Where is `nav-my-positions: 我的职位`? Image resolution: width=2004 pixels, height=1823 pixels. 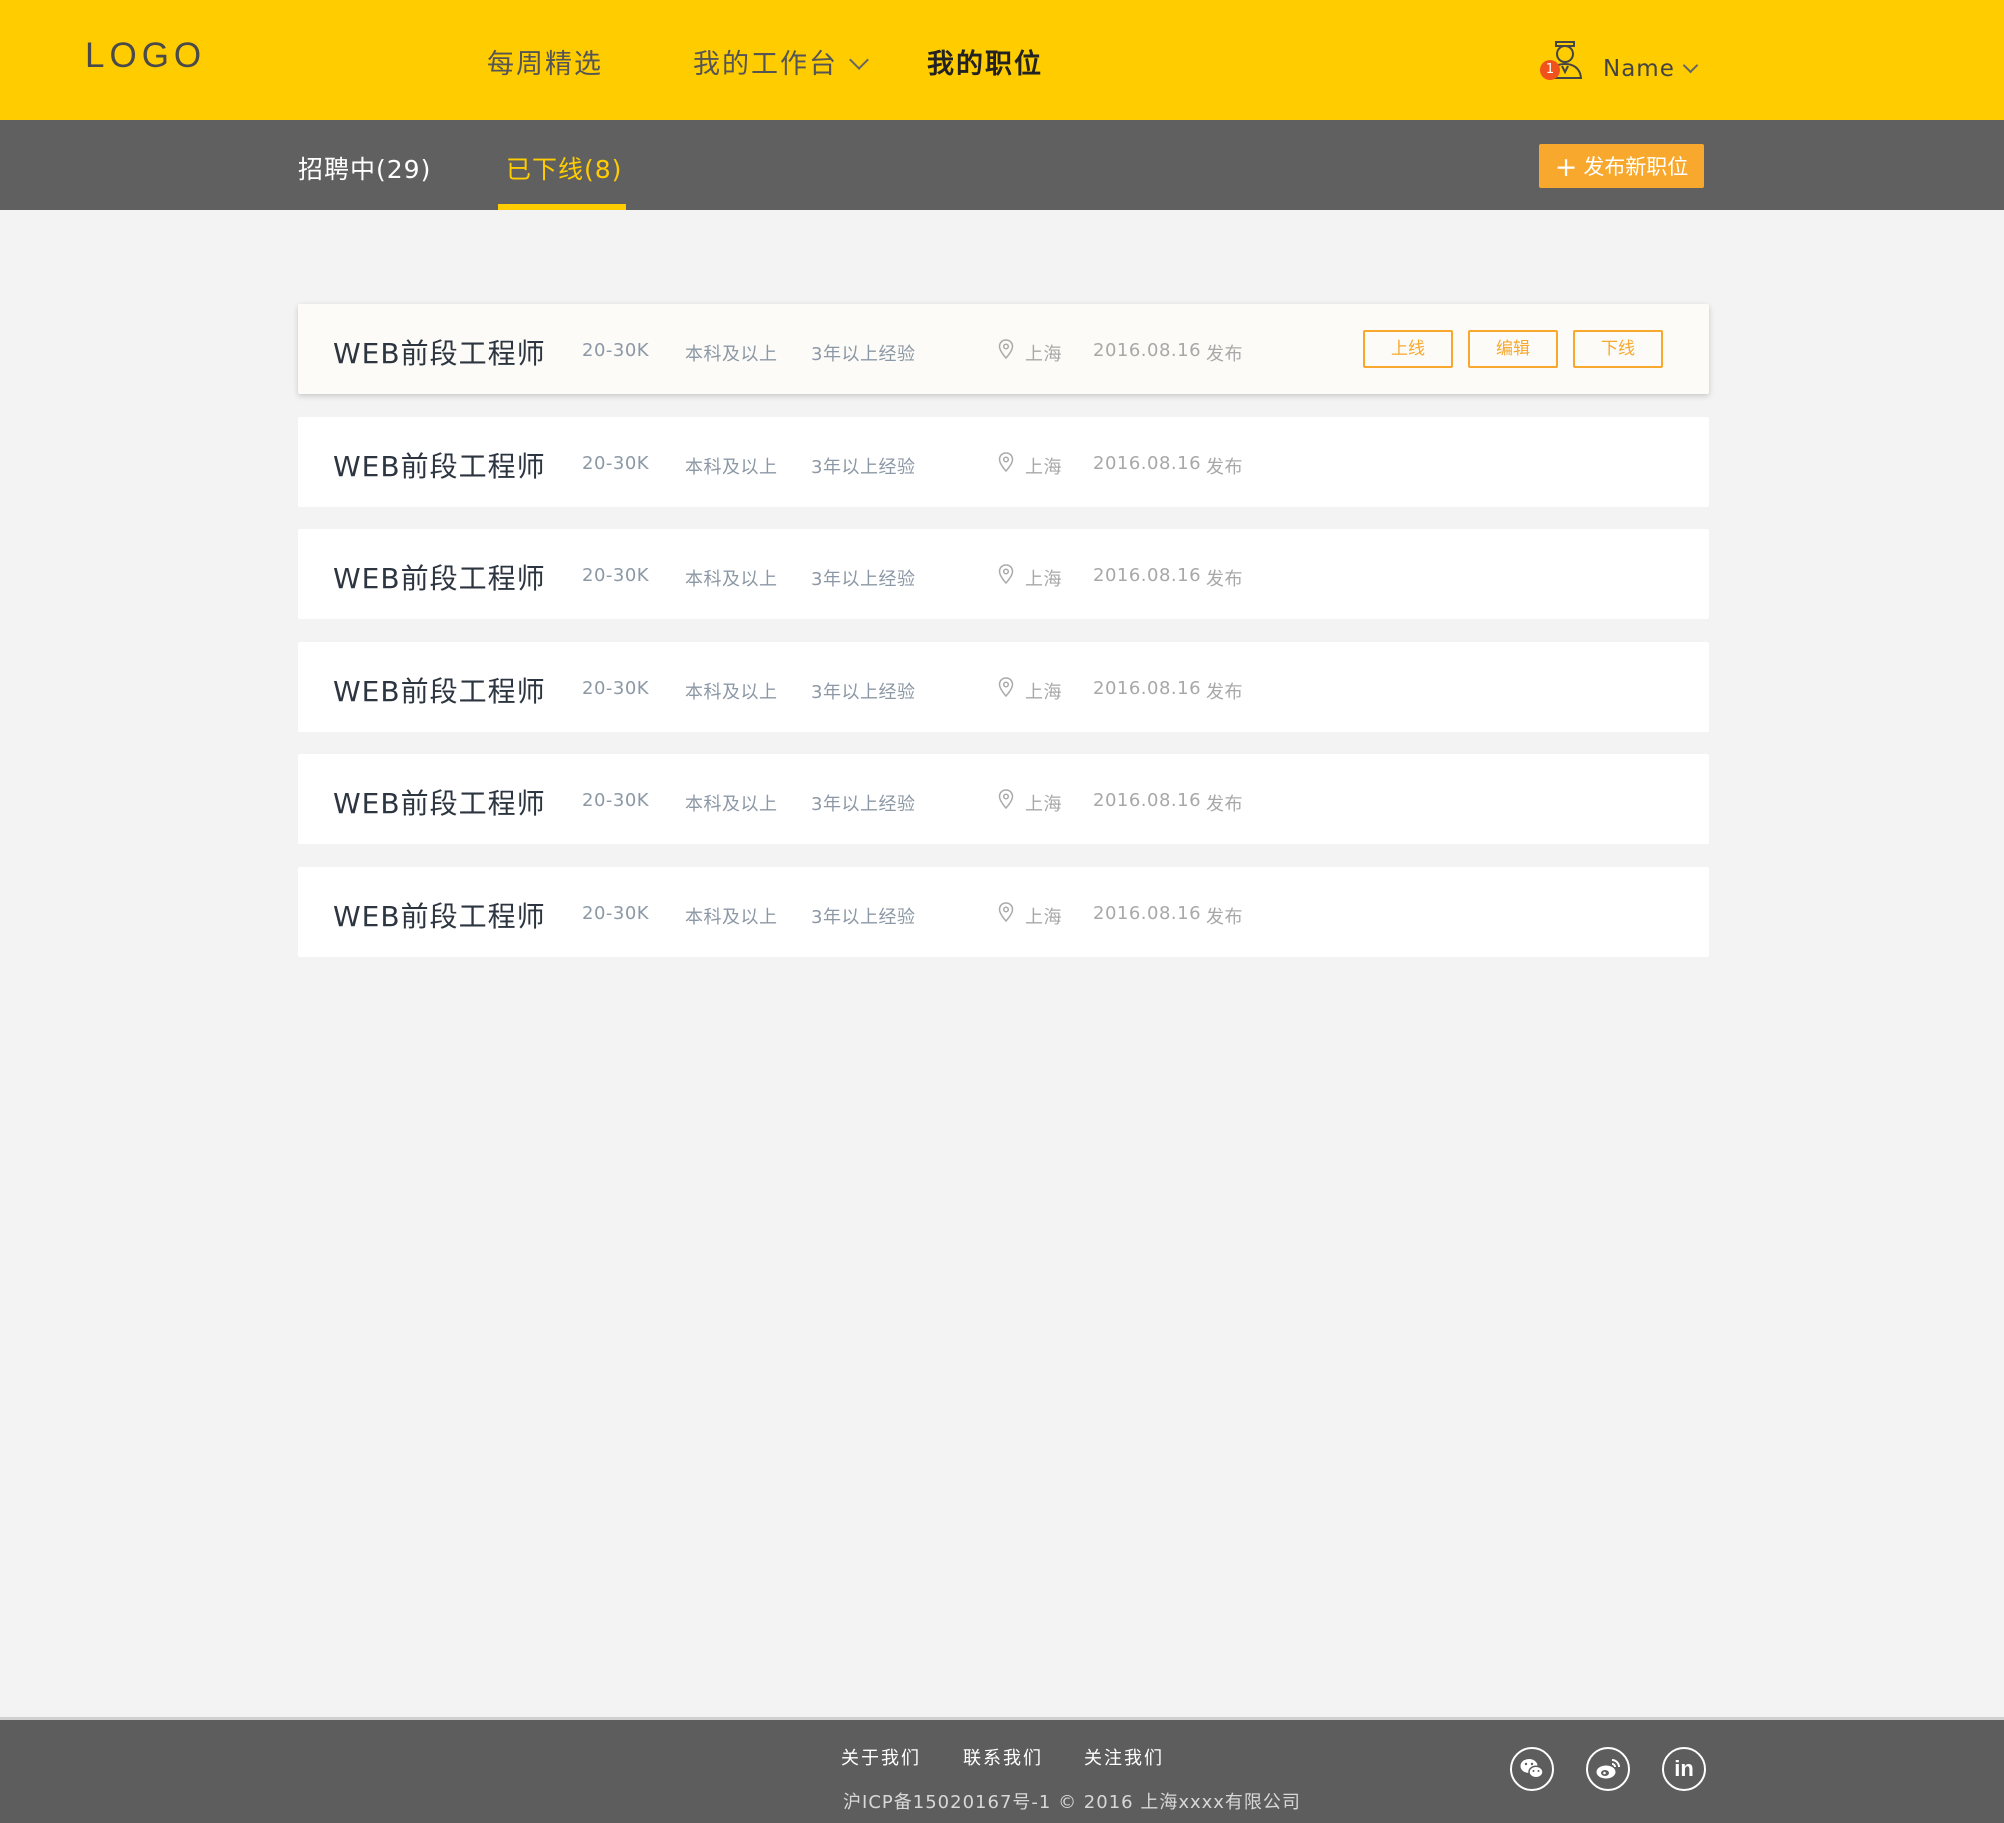 nav-my-positions: 我的职位 is located at coordinates (985, 61).